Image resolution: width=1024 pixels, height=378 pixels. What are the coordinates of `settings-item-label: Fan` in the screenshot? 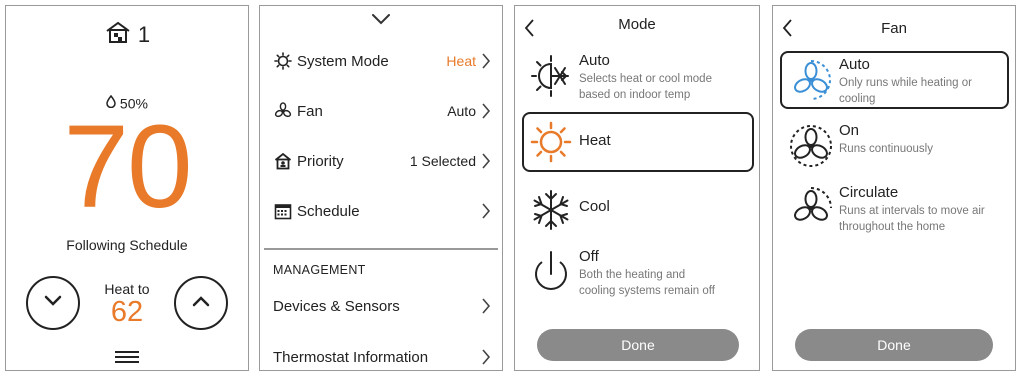 It's located at (310, 111).